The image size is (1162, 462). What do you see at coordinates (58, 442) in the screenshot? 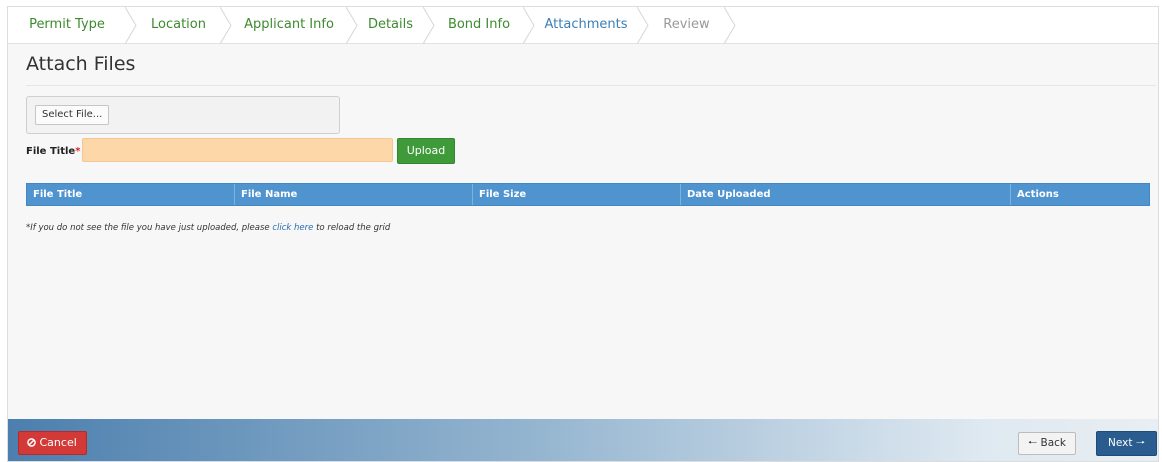
I see `cancel-button-label: Cancel` at bounding box center [58, 442].